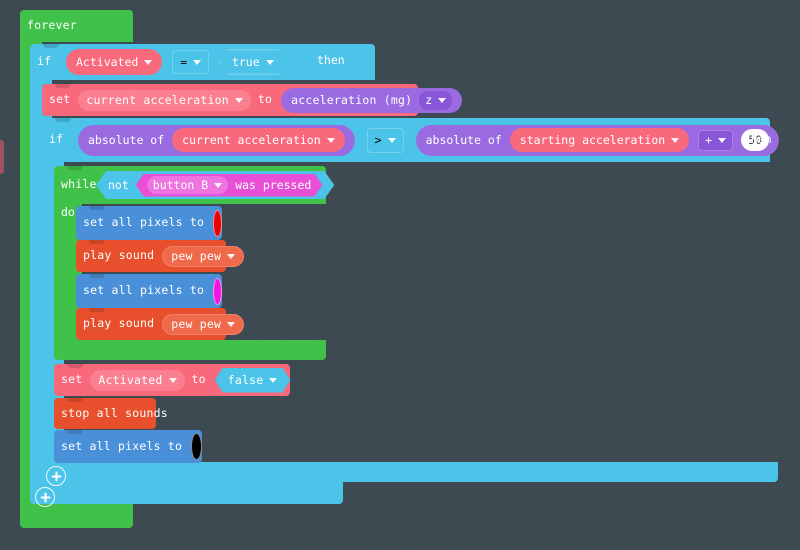  What do you see at coordinates (385, 140) in the screenshot?
I see `greater-than-operator-dropdown: >` at bounding box center [385, 140].